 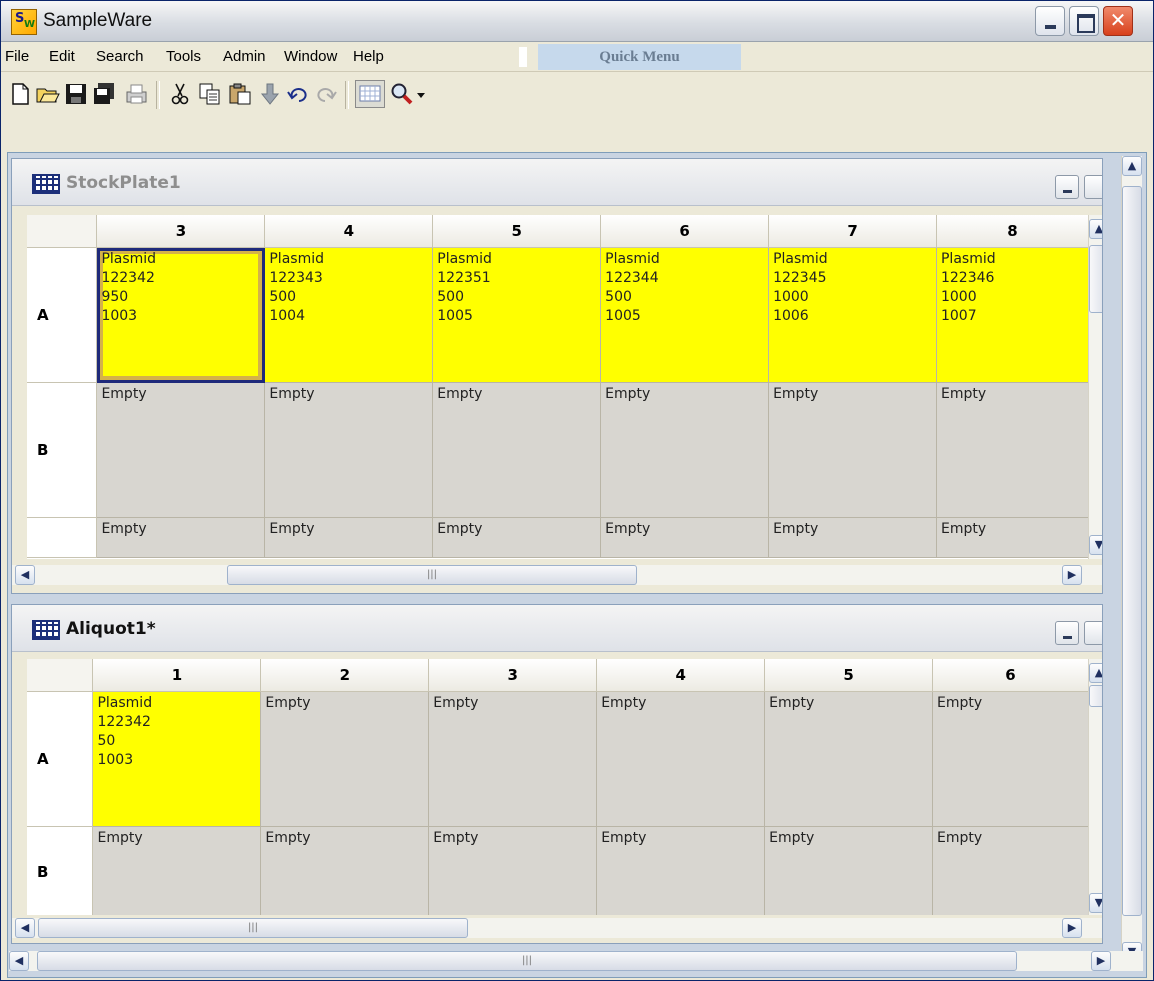 I want to click on stockplate-row-header: A, so click(x=62, y=315).